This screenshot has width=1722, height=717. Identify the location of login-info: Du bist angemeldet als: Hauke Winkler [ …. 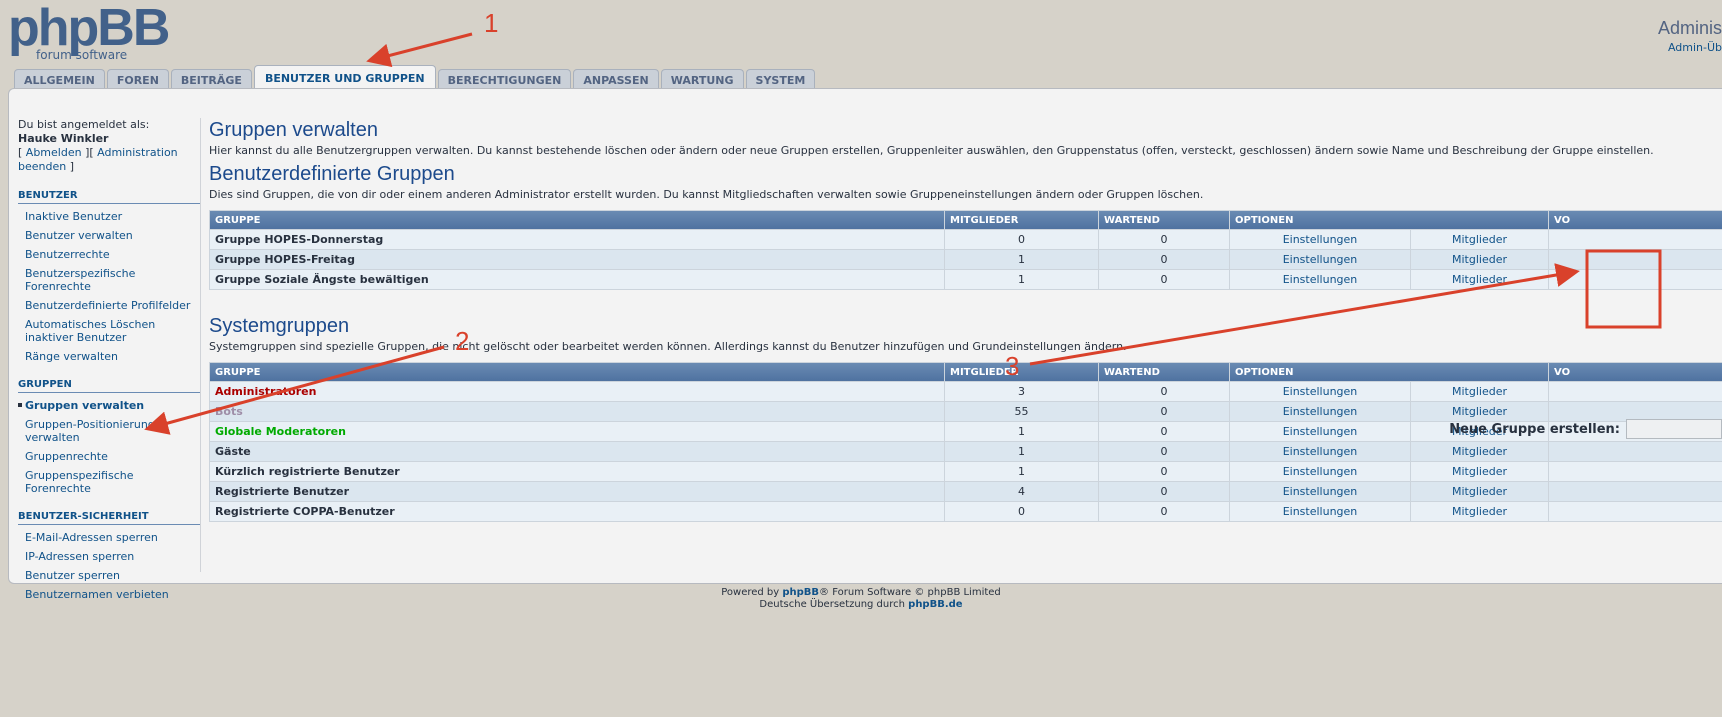
(109, 146).